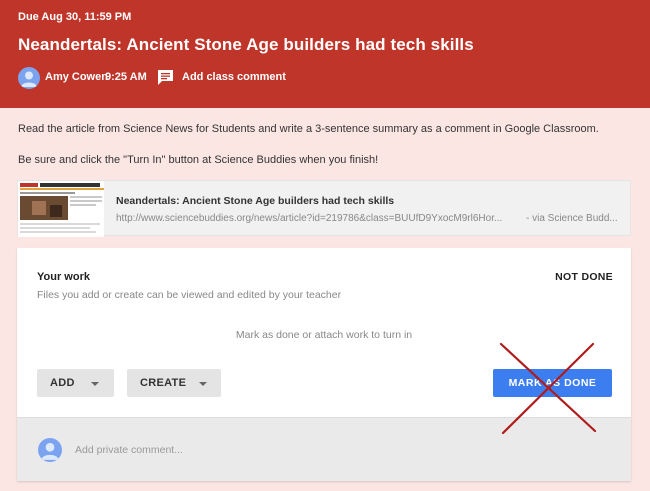  I want to click on private-comment-bar, so click(324, 449).